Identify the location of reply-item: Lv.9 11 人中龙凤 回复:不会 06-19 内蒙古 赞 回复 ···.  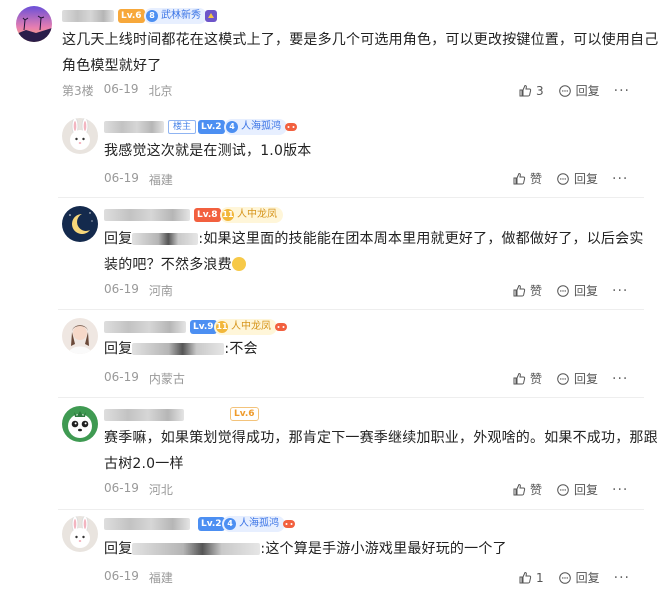
(362, 354).